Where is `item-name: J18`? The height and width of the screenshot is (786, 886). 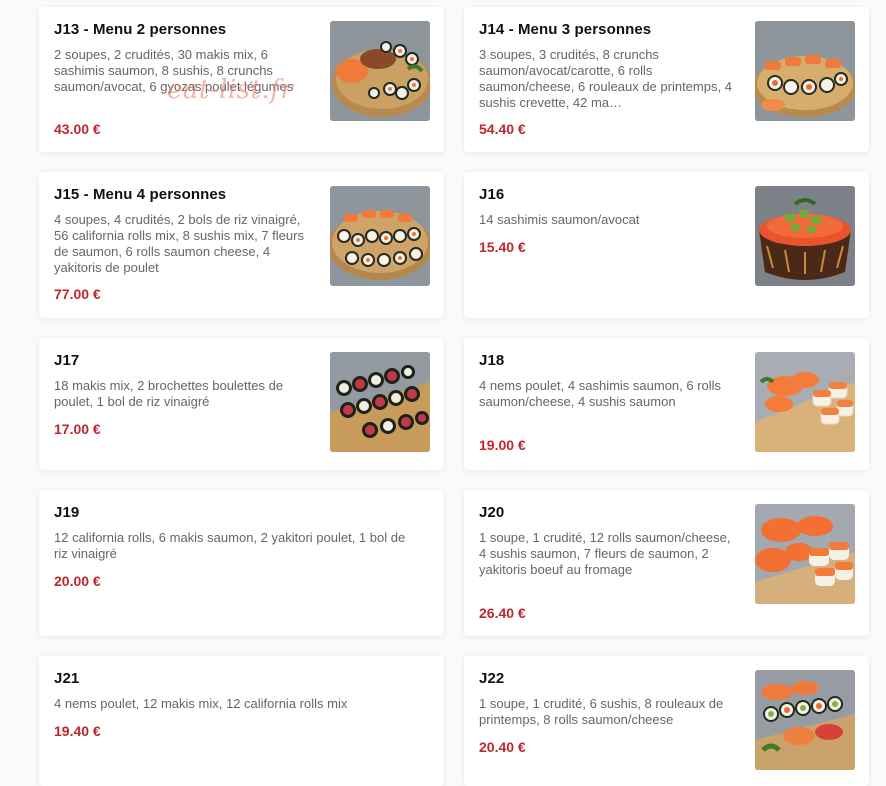
item-name: J18 is located at coordinates (492, 360).